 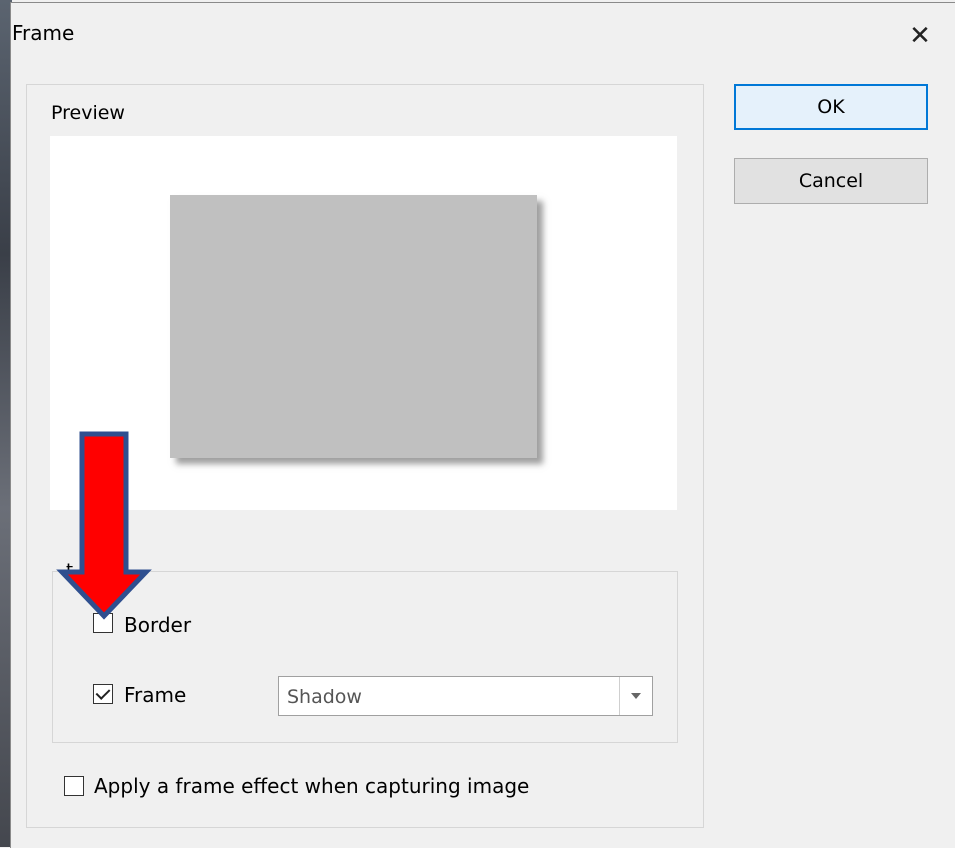 I want to click on chevron-down-icon, so click(x=636, y=696).